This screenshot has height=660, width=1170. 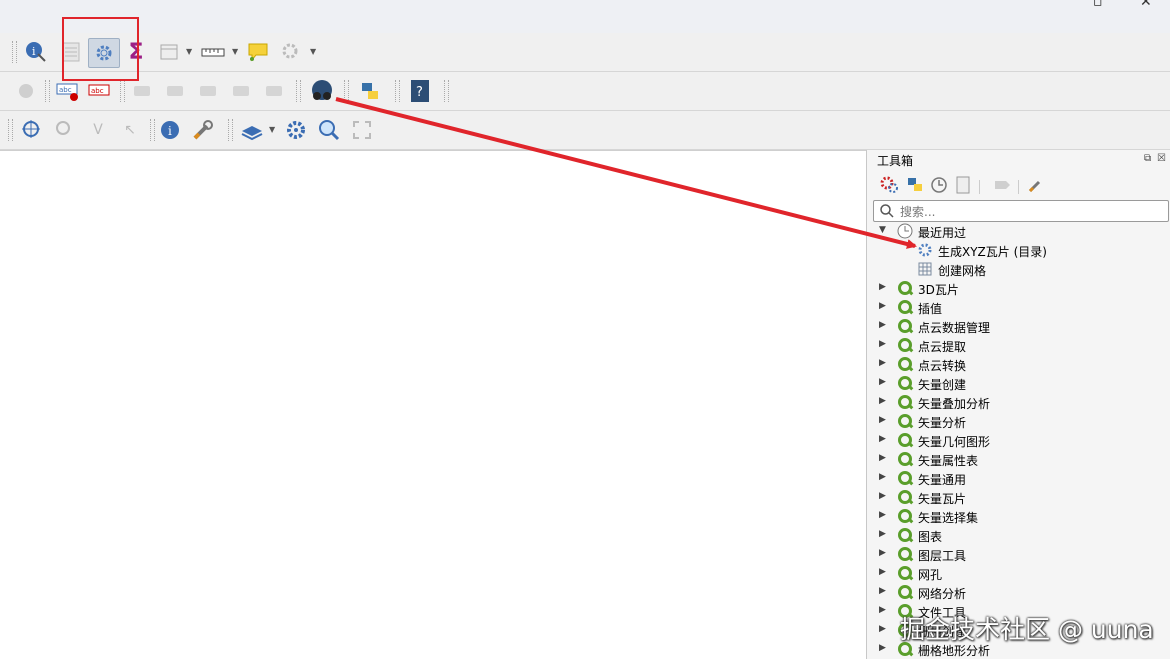 What do you see at coordinates (1002, 186) in the screenshot?
I see `edit-features-icon` at bounding box center [1002, 186].